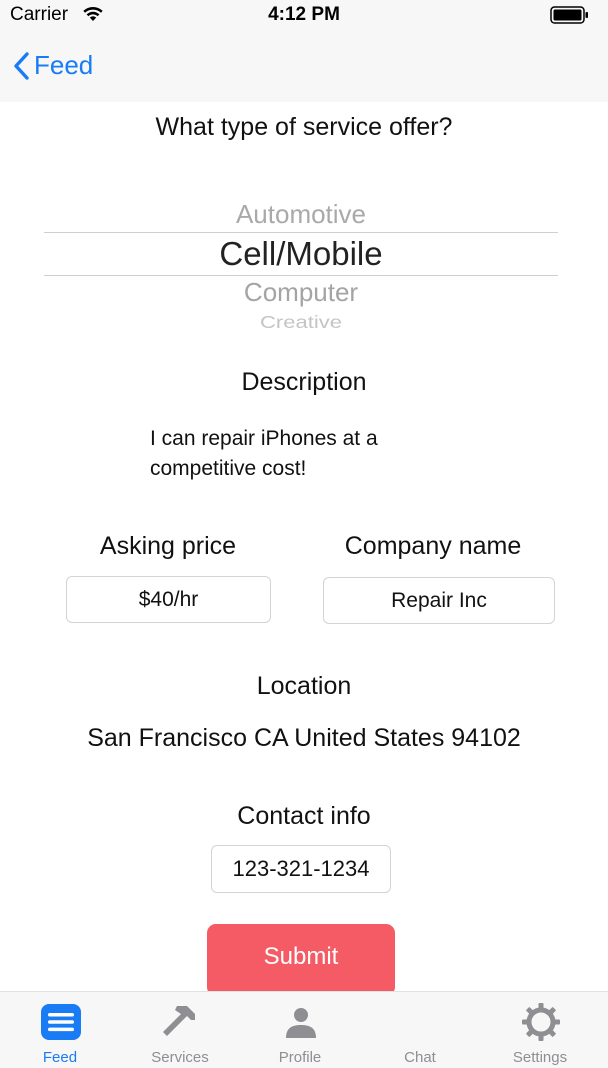 The image size is (608, 1068). Describe the element at coordinates (420, 1057) in the screenshot. I see `tab-label-chat: Chat` at that location.